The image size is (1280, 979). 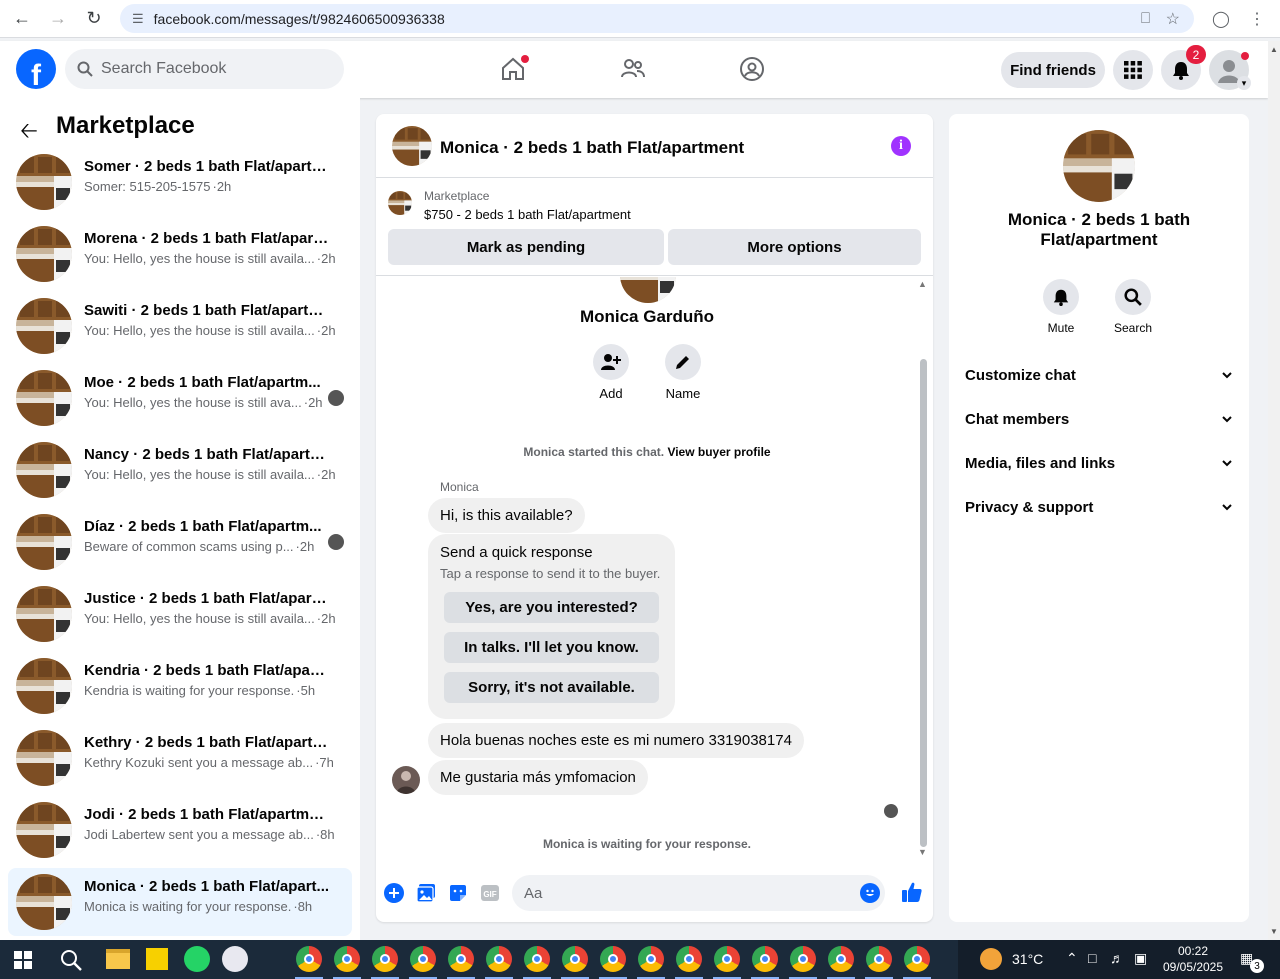 I want to click on page-scrollbar: ▲ ▼, so click(x=1274, y=490).